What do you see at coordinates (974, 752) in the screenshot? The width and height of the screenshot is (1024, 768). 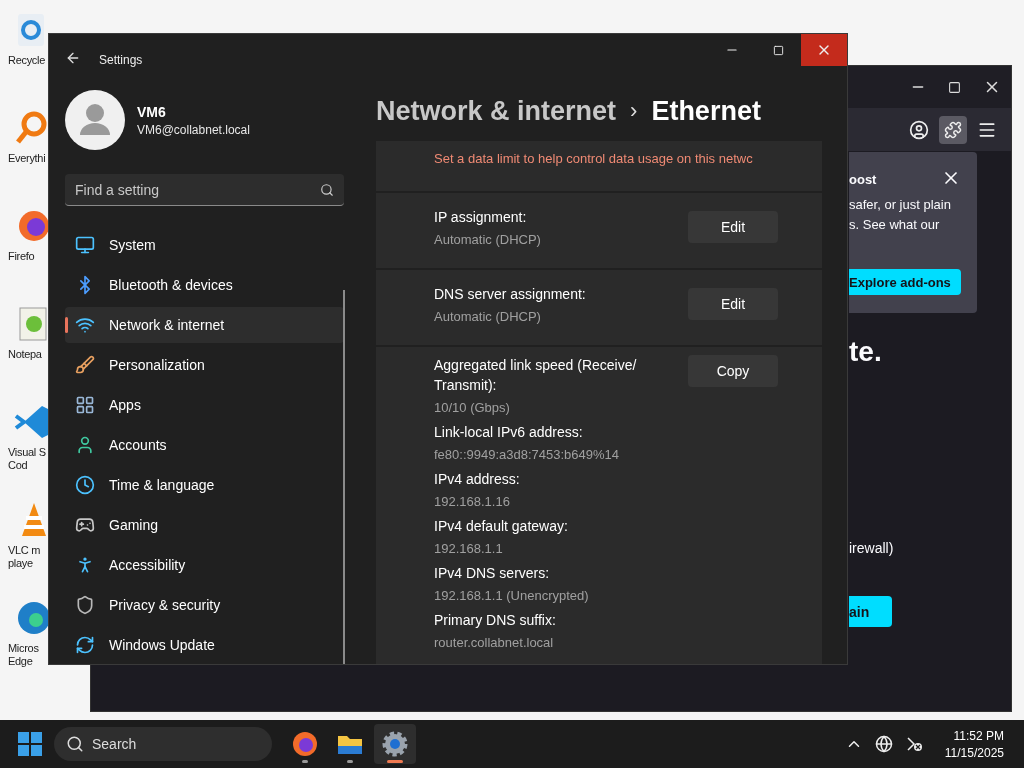 I see `clock-date: 11/15/2025` at bounding box center [974, 752].